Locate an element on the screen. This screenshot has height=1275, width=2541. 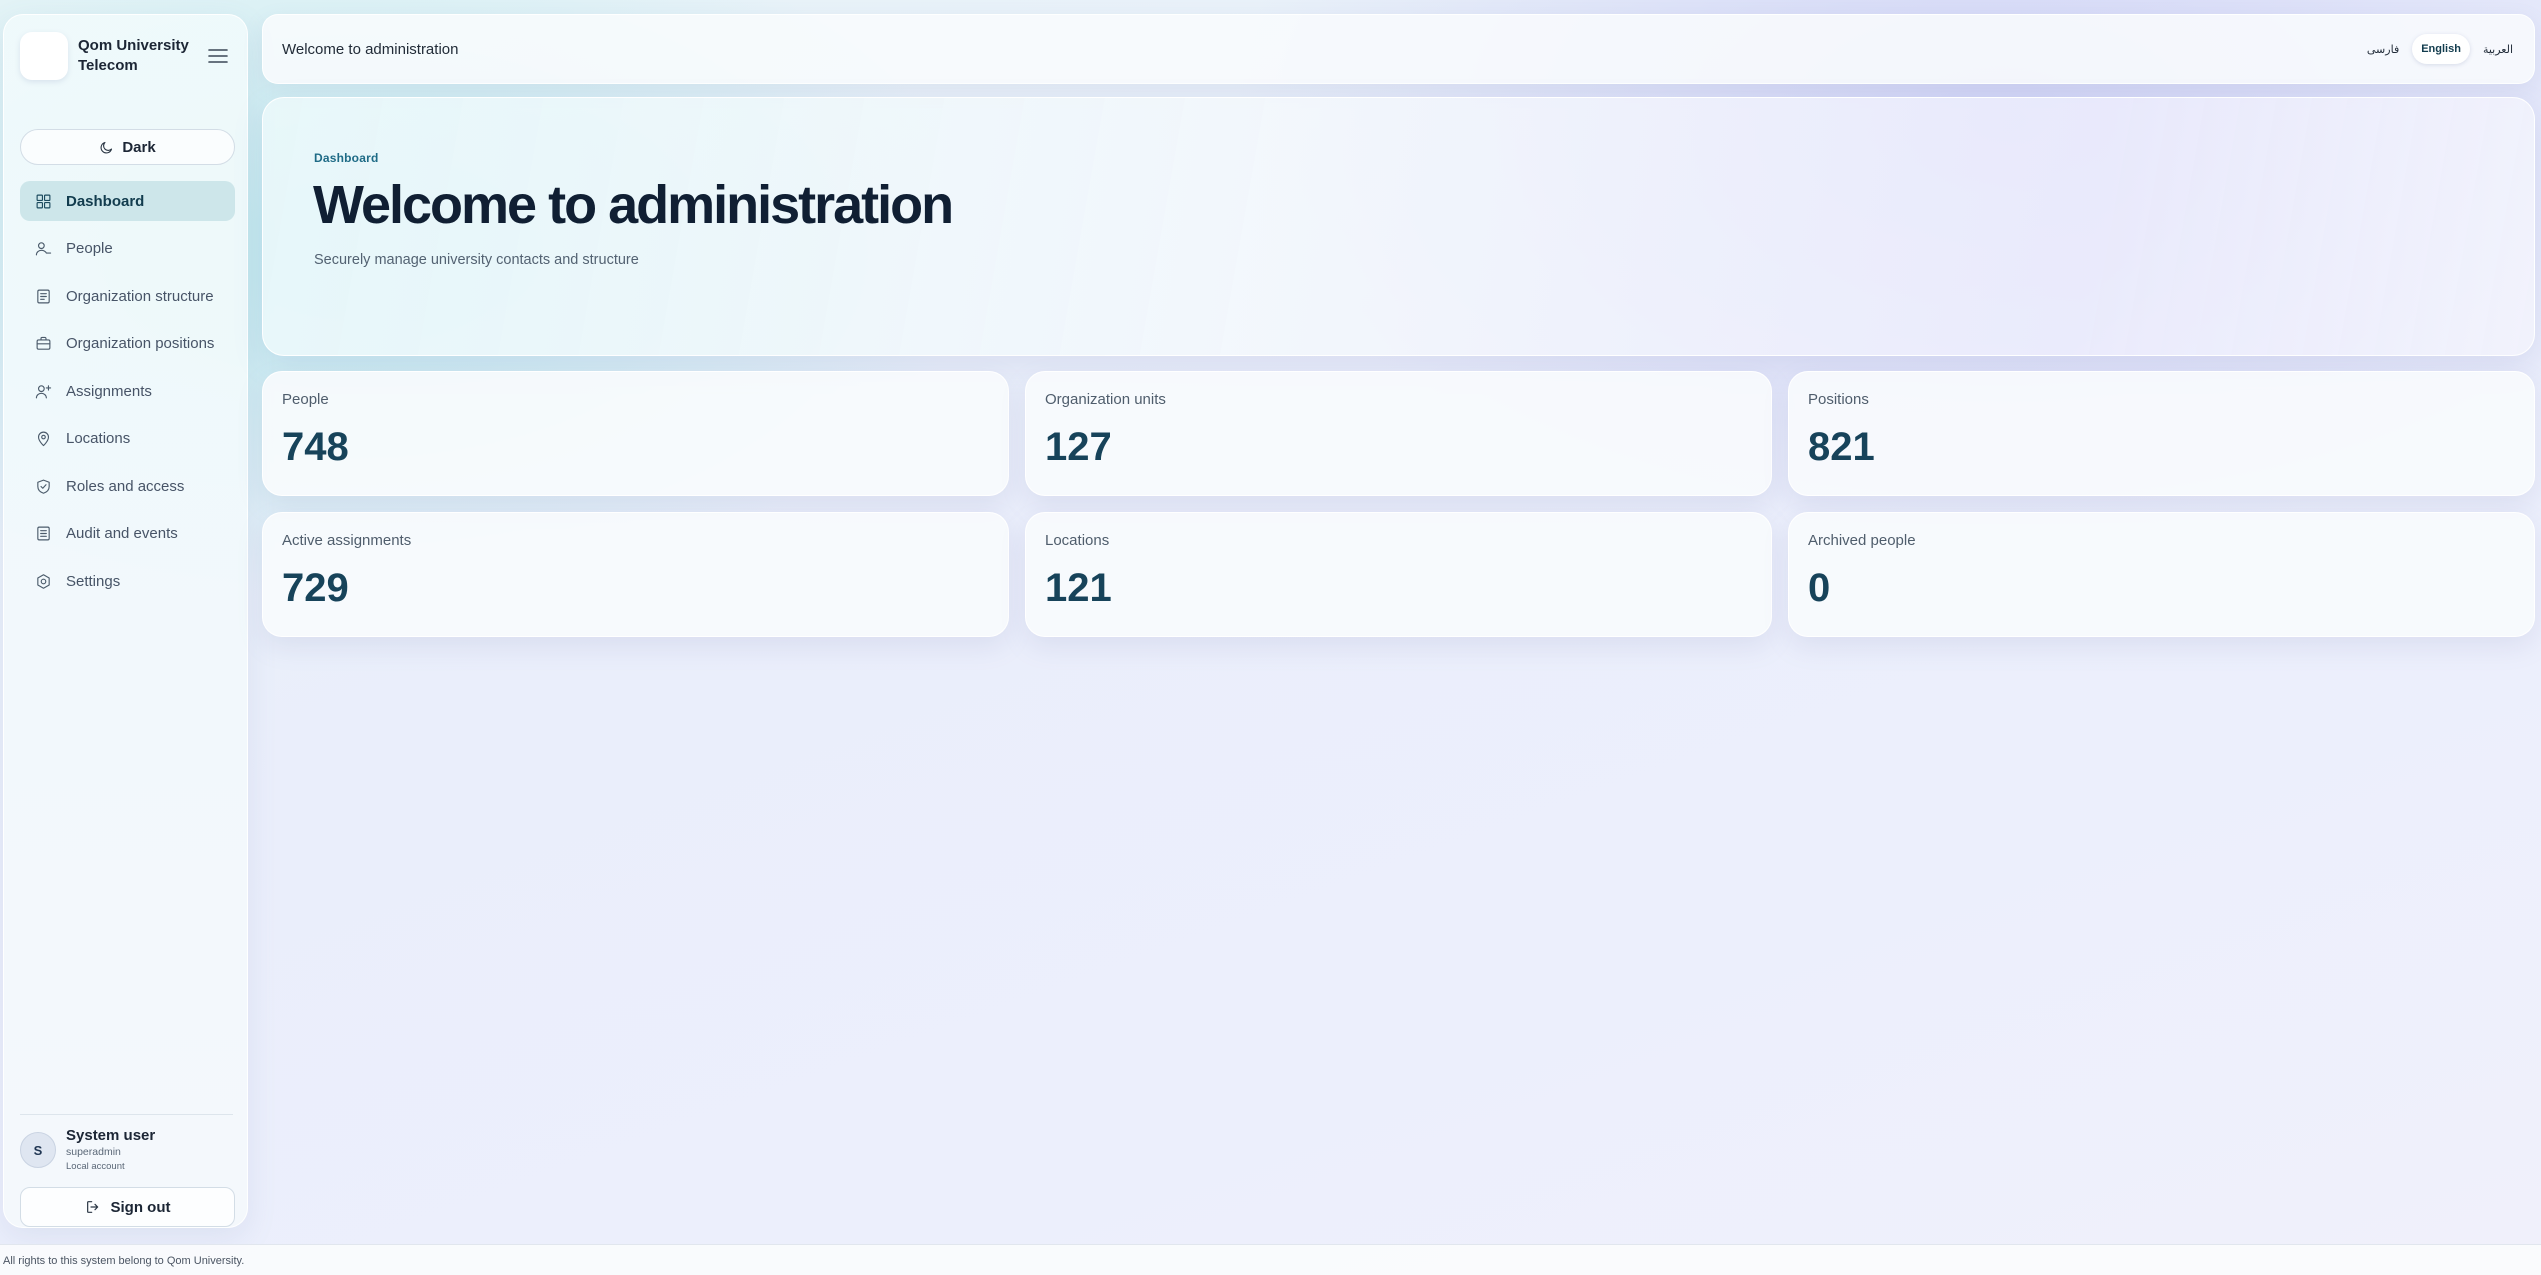
sidebar-item-organization-positions: Organization positions is located at coordinates (127, 344).